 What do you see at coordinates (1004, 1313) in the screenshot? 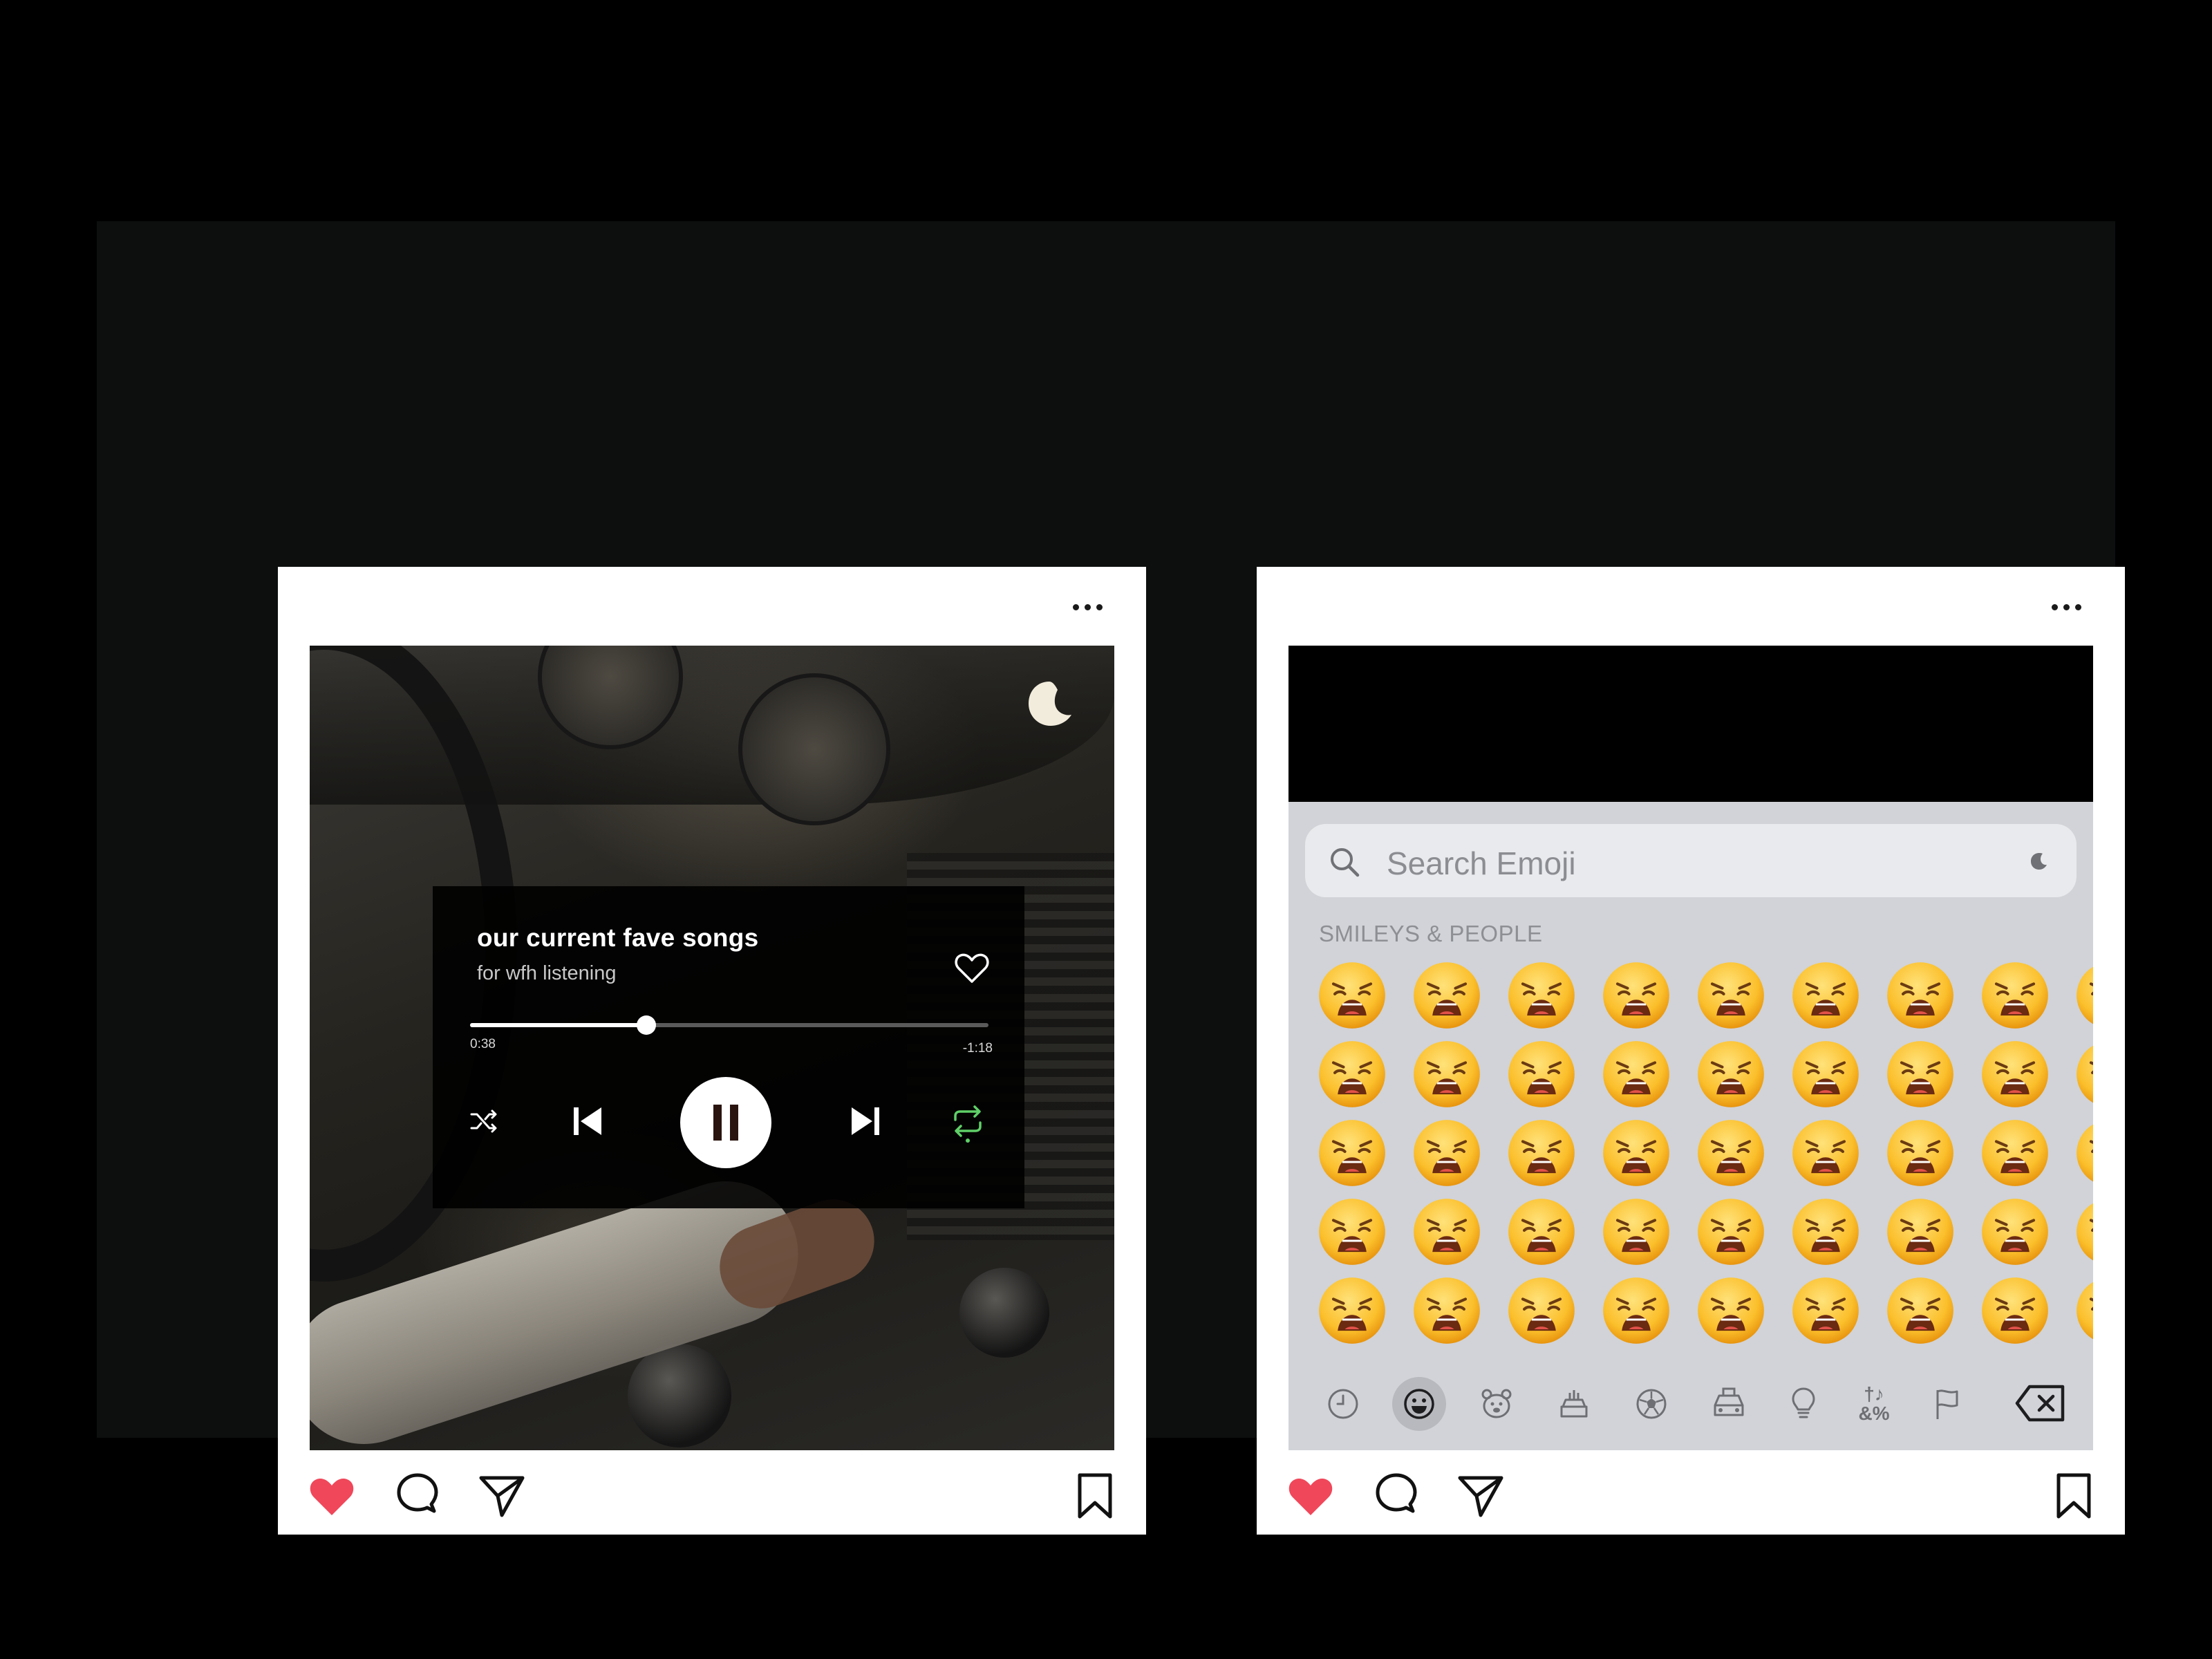
I see `dial-knob` at bounding box center [1004, 1313].